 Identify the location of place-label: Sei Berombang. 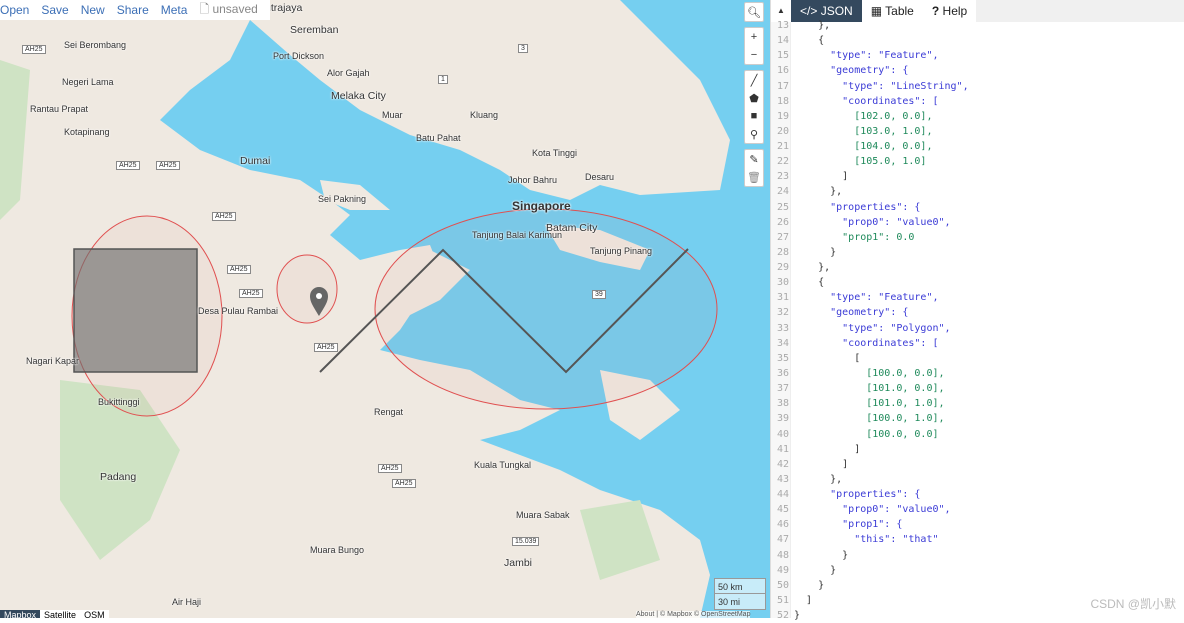
(95, 45).